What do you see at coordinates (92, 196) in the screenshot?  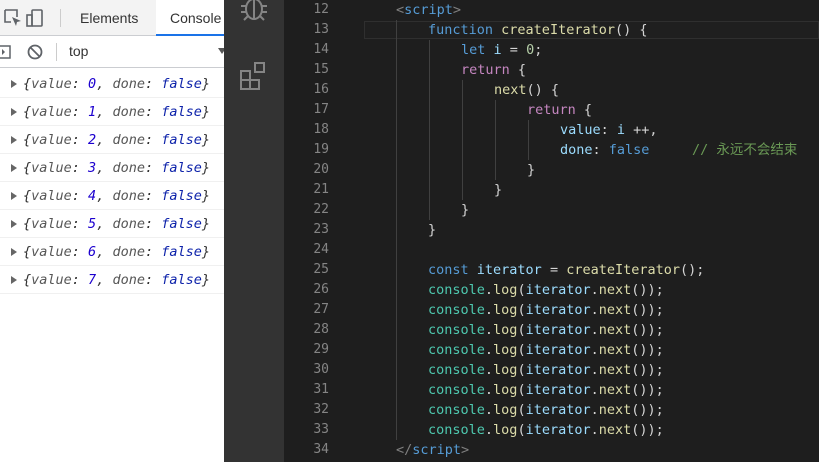 I see `object-value: 4` at bounding box center [92, 196].